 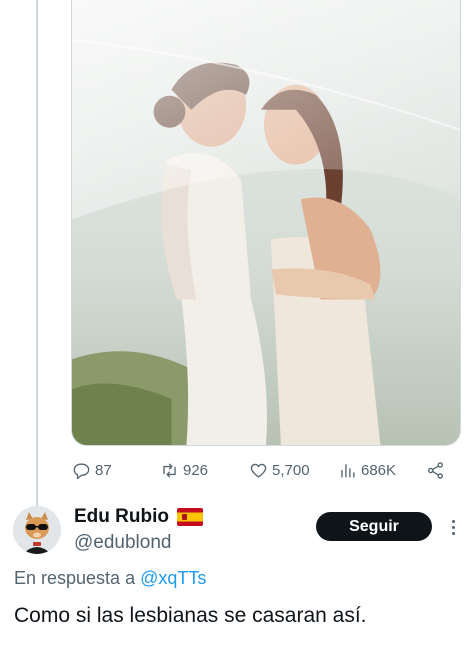 What do you see at coordinates (81, 470) in the screenshot?
I see `reply-icon` at bounding box center [81, 470].